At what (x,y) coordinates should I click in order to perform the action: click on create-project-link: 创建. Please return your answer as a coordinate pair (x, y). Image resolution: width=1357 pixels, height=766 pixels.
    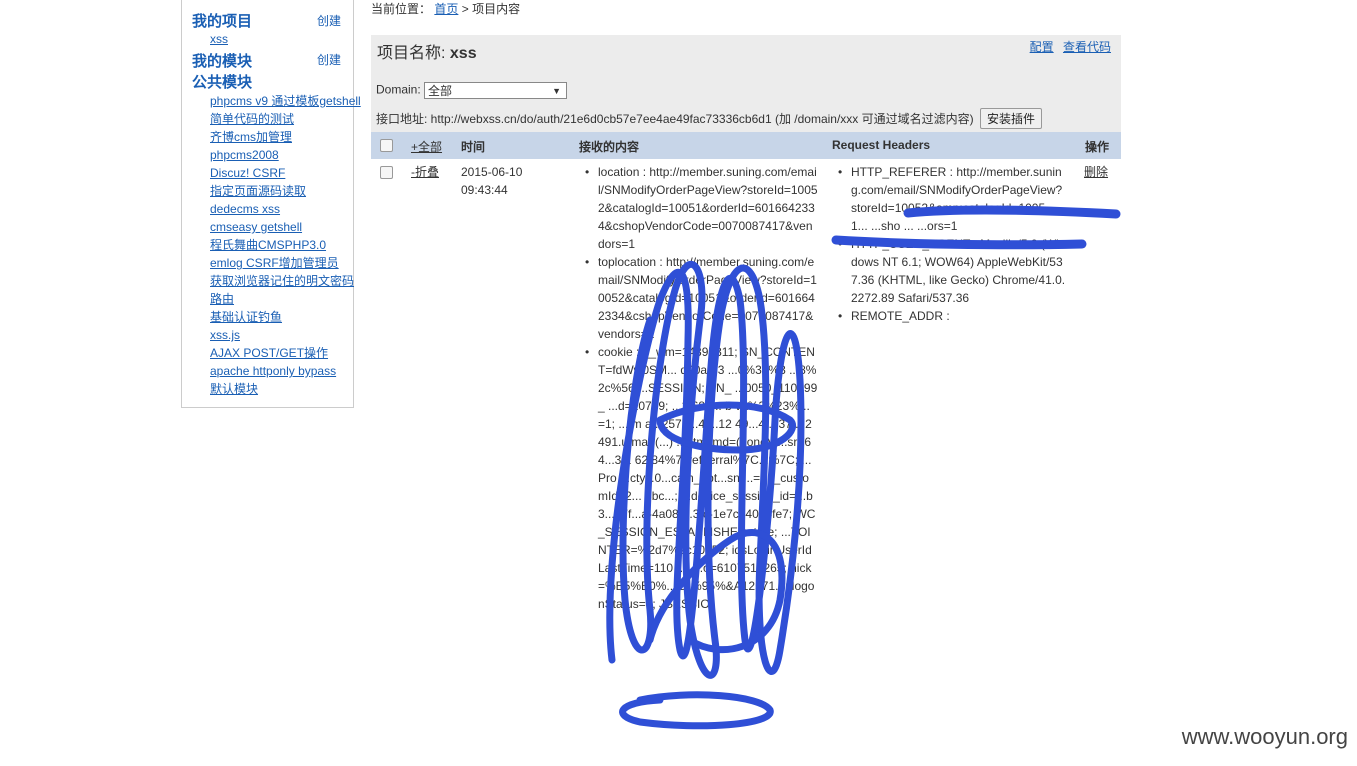
    Looking at the image, I should click on (329, 20).